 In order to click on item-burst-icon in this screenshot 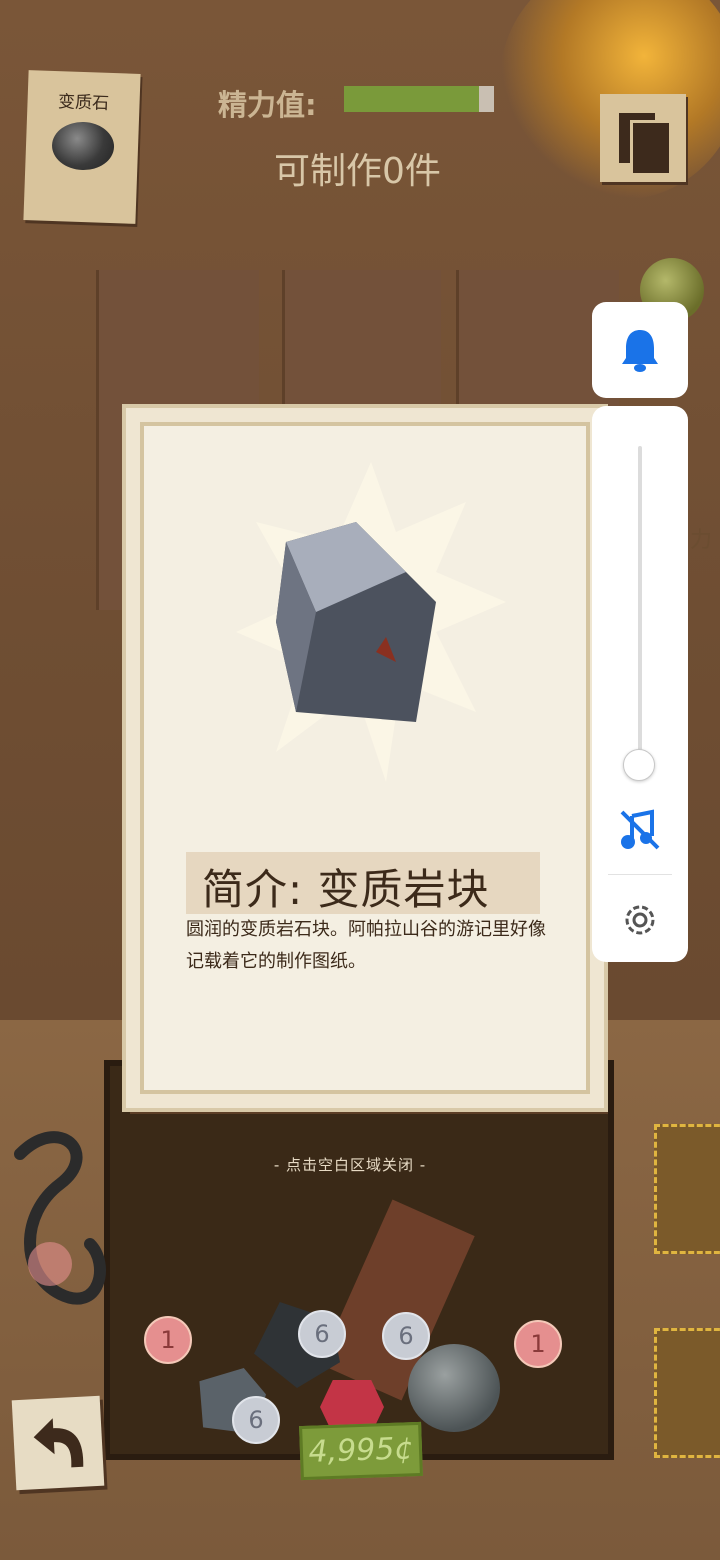, I will do `click(371, 622)`.